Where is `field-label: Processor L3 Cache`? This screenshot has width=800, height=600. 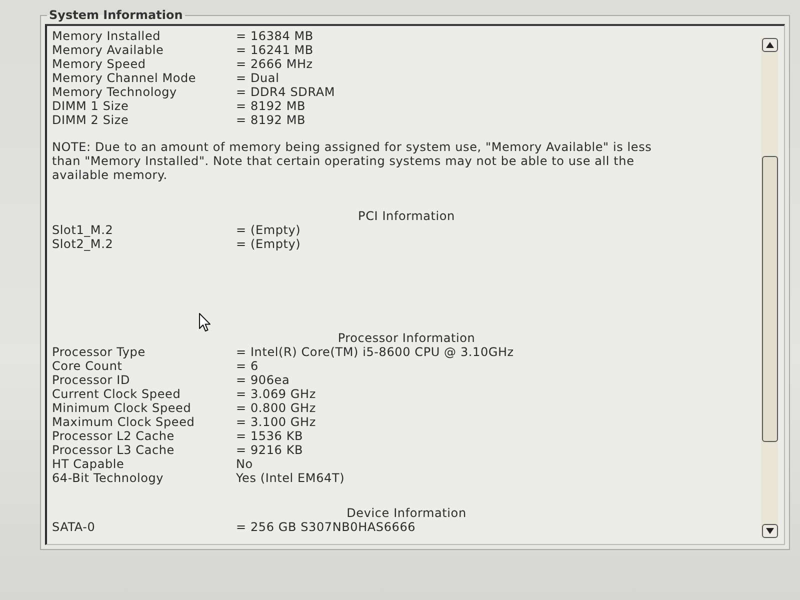
field-label: Processor L3 Cache is located at coordinates (114, 450).